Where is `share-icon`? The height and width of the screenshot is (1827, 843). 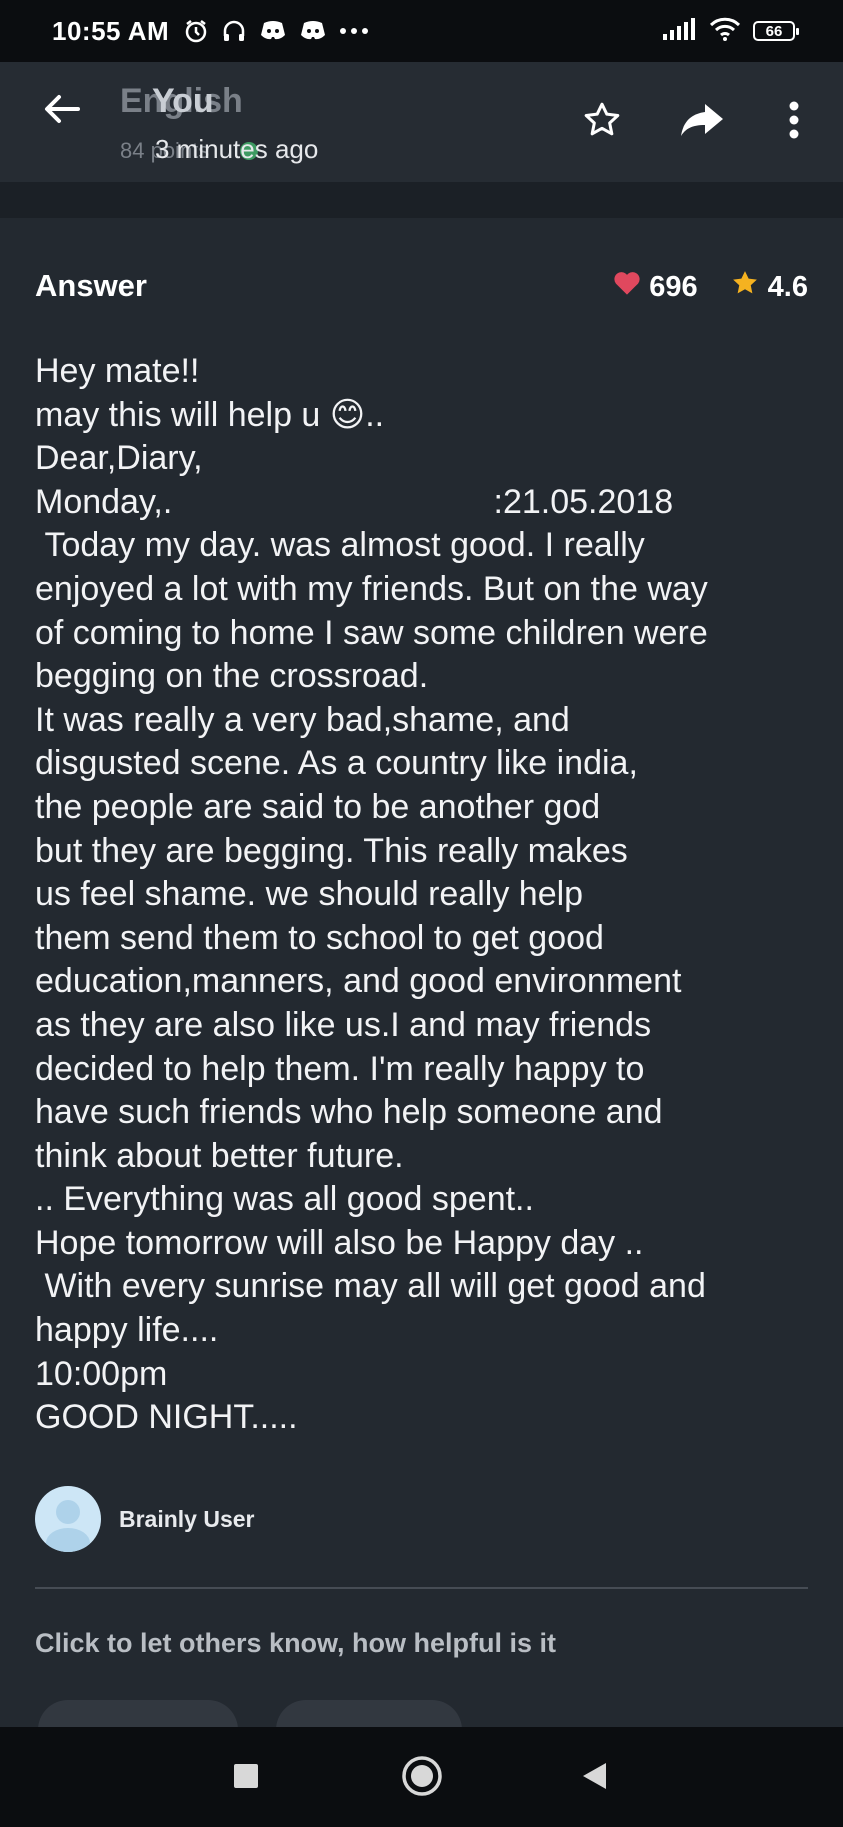
share-icon is located at coordinates (702, 122).